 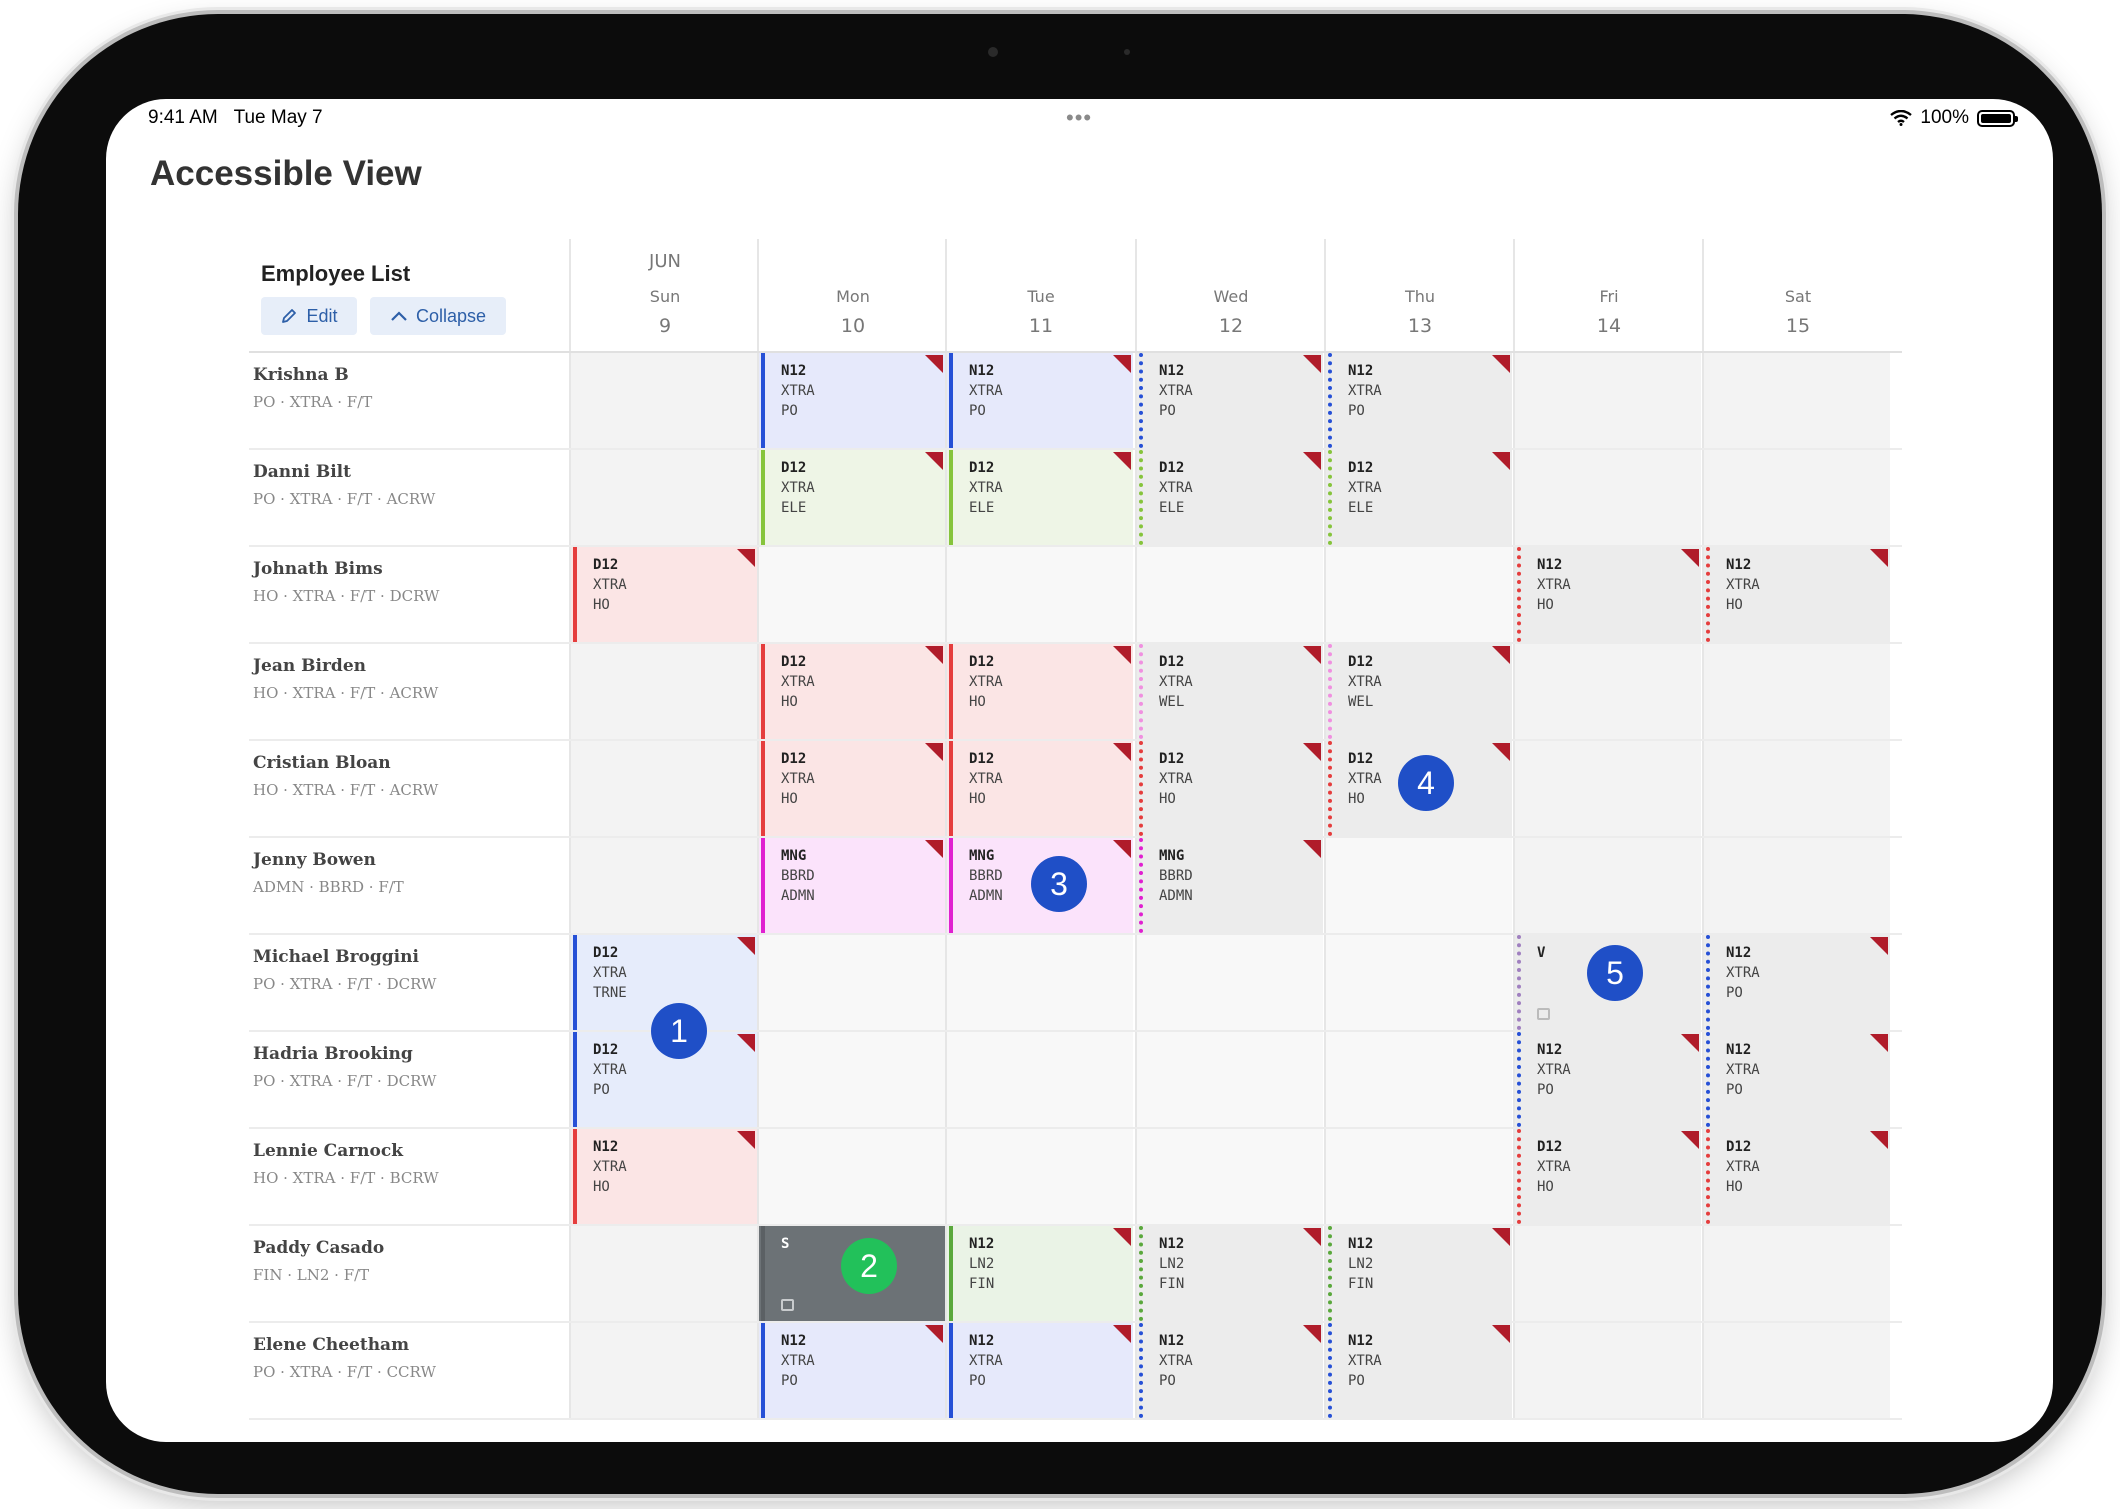 I want to click on employee-info: Jenny Bowen ADMN · BBRD · F/T, so click(x=409, y=885).